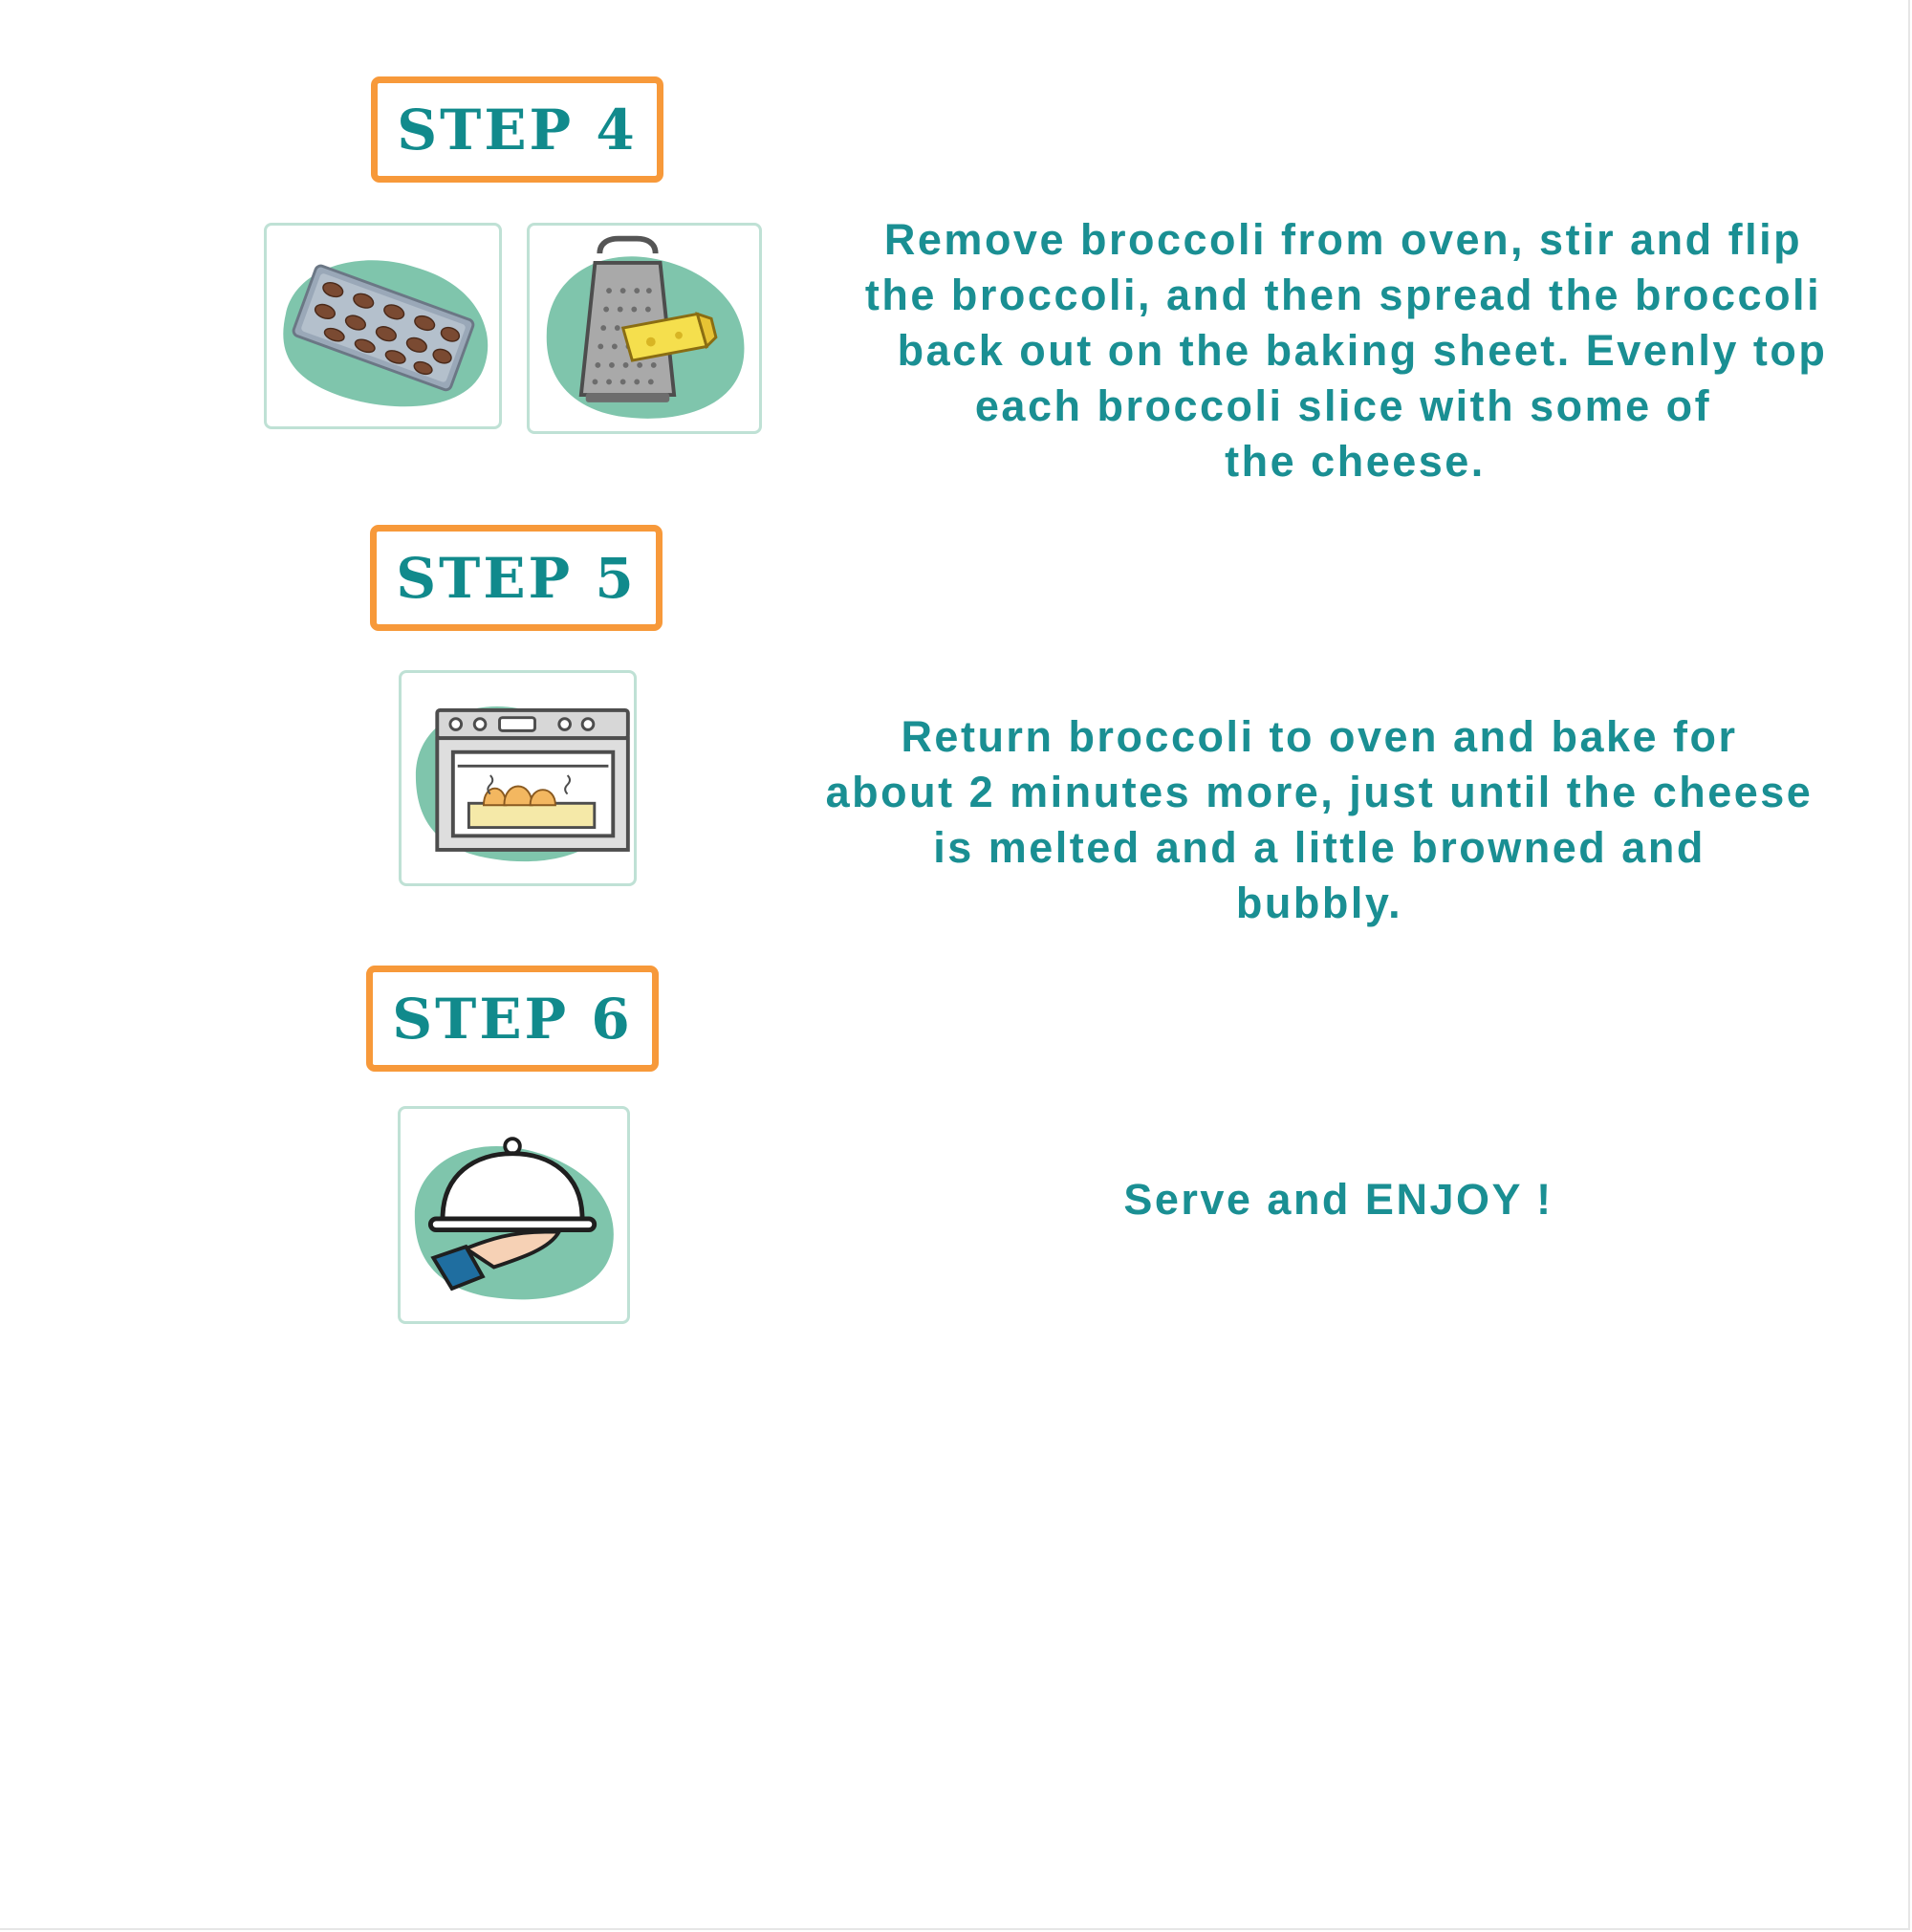 The width and height of the screenshot is (1912, 1932). I want to click on step-6-badge: STEP 6, so click(512, 1019).